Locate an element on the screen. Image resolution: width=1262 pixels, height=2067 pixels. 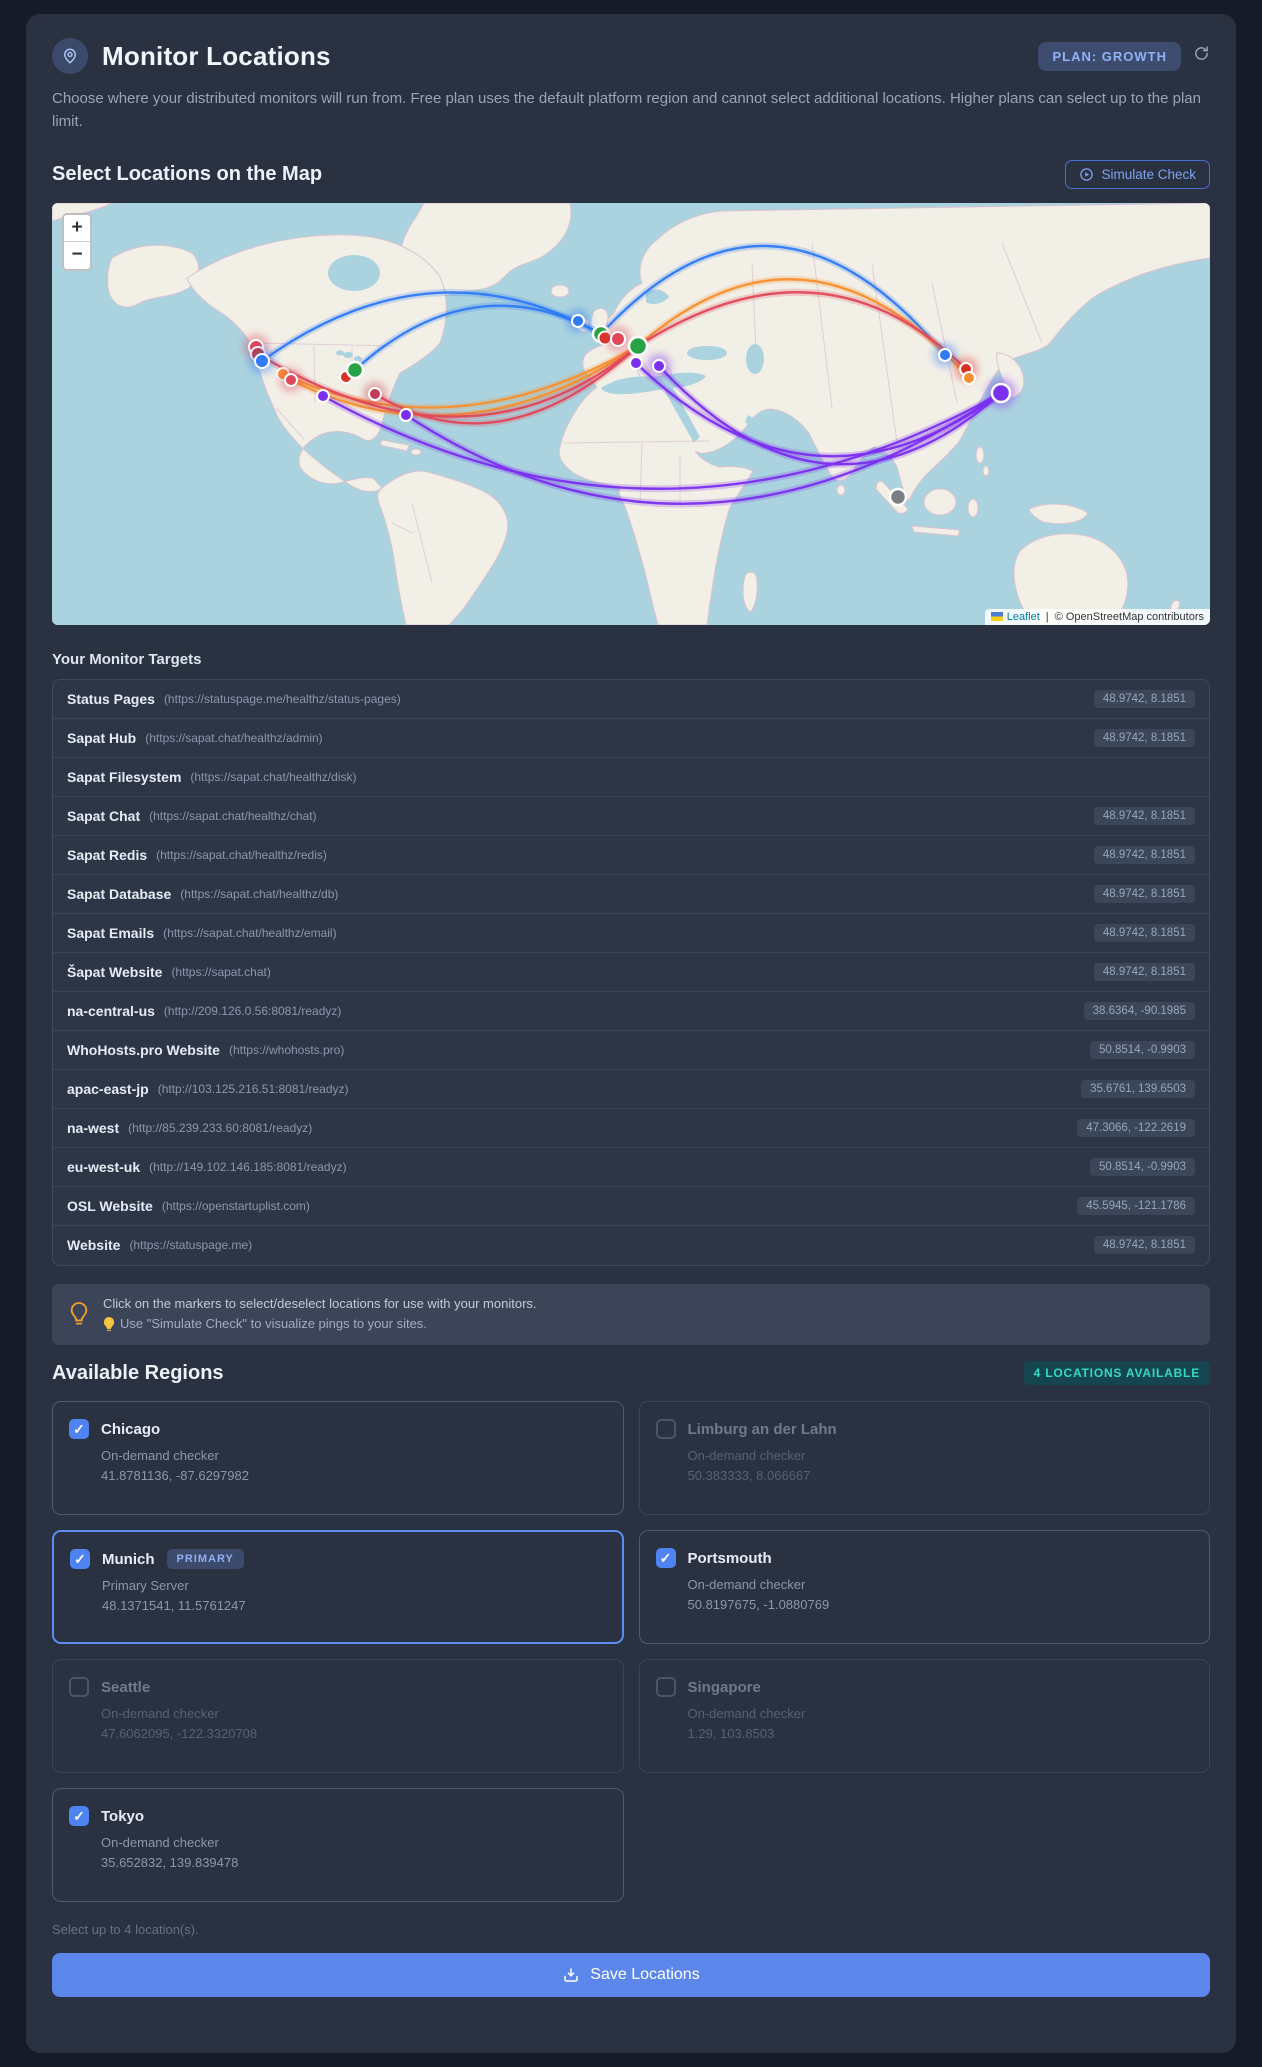
region-name: Seattle is located at coordinates (126, 1687).